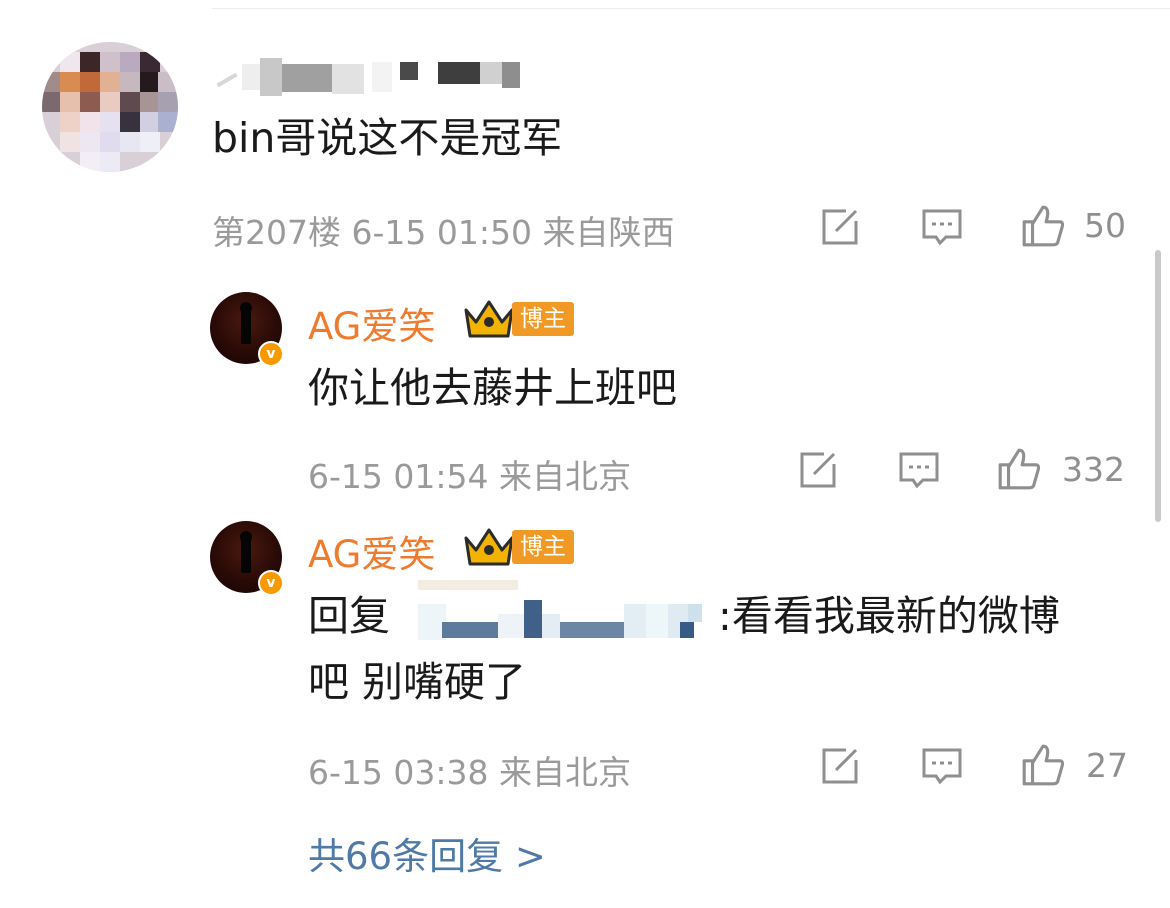  Describe the element at coordinates (469, 772) in the screenshot. I see `reply-meta: 6-15 03:38 来自北京` at that location.